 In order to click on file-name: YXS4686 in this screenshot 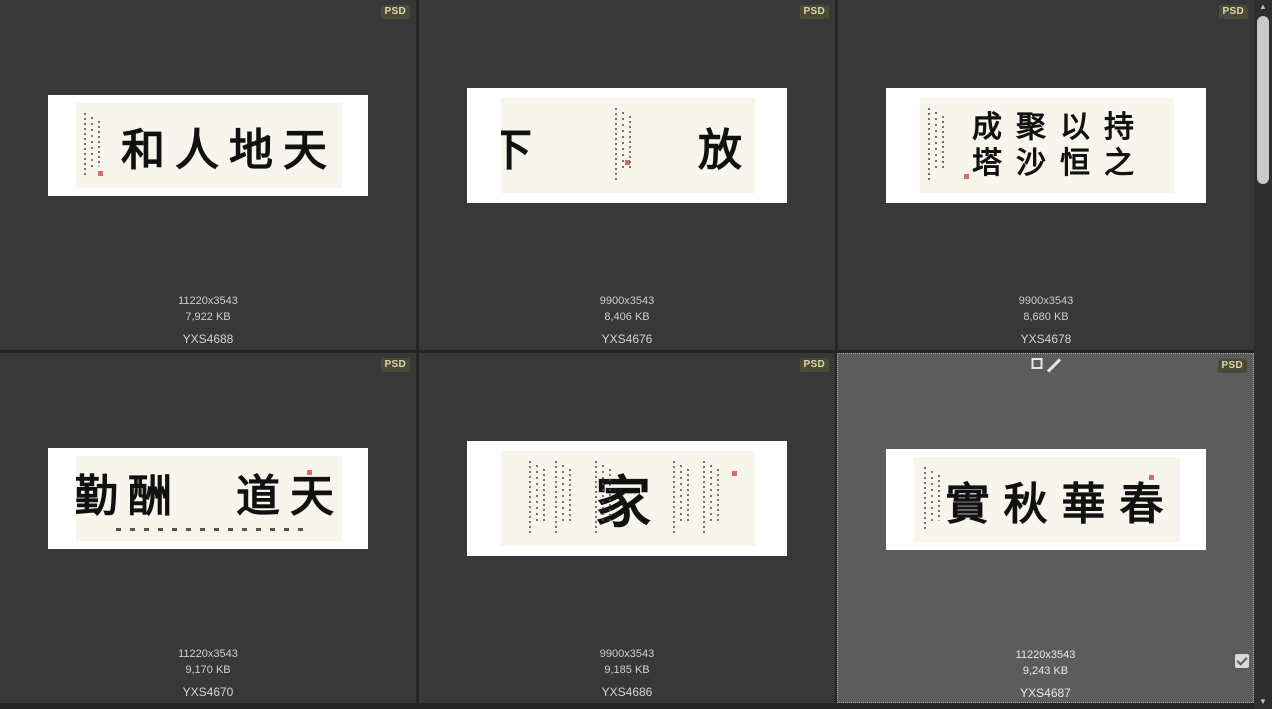, I will do `click(627, 692)`.